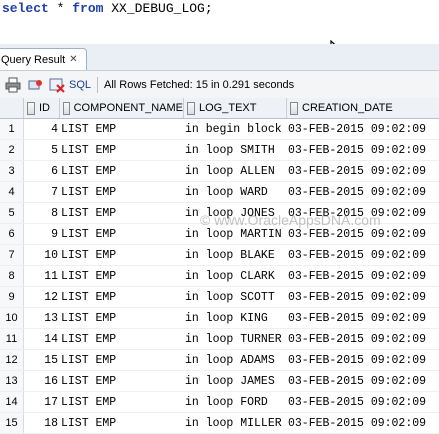 The width and height of the screenshot is (439, 434). I want to click on cell-id: 17, so click(42, 402).